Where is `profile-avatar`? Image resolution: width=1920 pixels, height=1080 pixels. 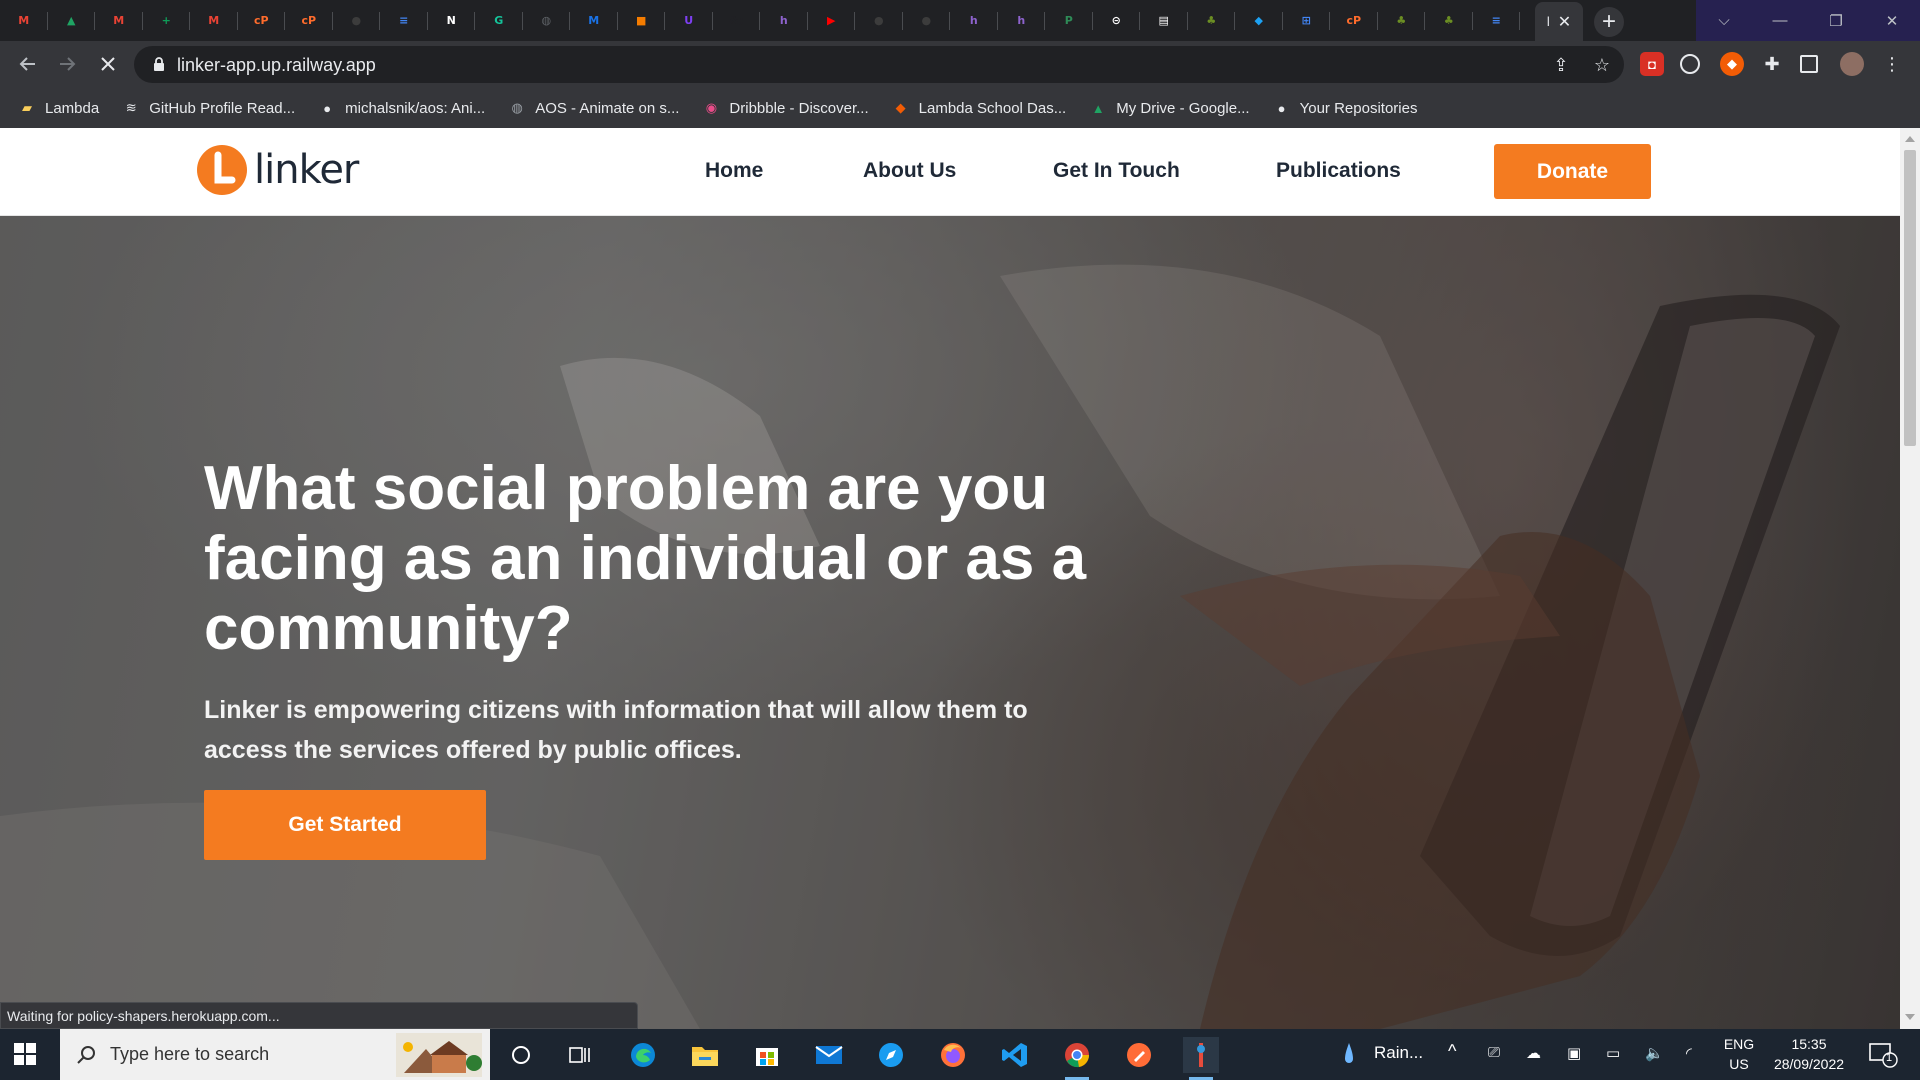 profile-avatar is located at coordinates (1852, 64).